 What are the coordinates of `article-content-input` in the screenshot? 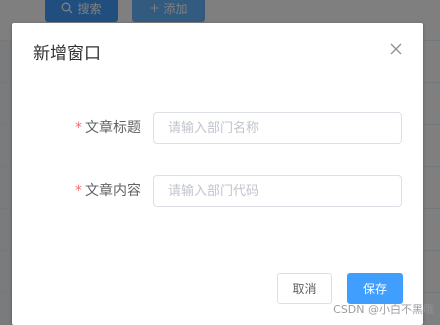 It's located at (277, 191).